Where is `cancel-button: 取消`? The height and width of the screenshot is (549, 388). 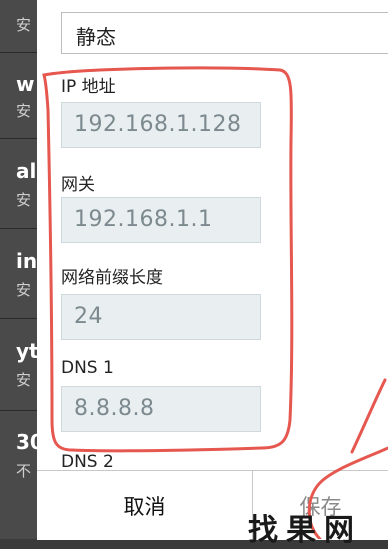
cancel-button: 取消 is located at coordinates (144, 505).